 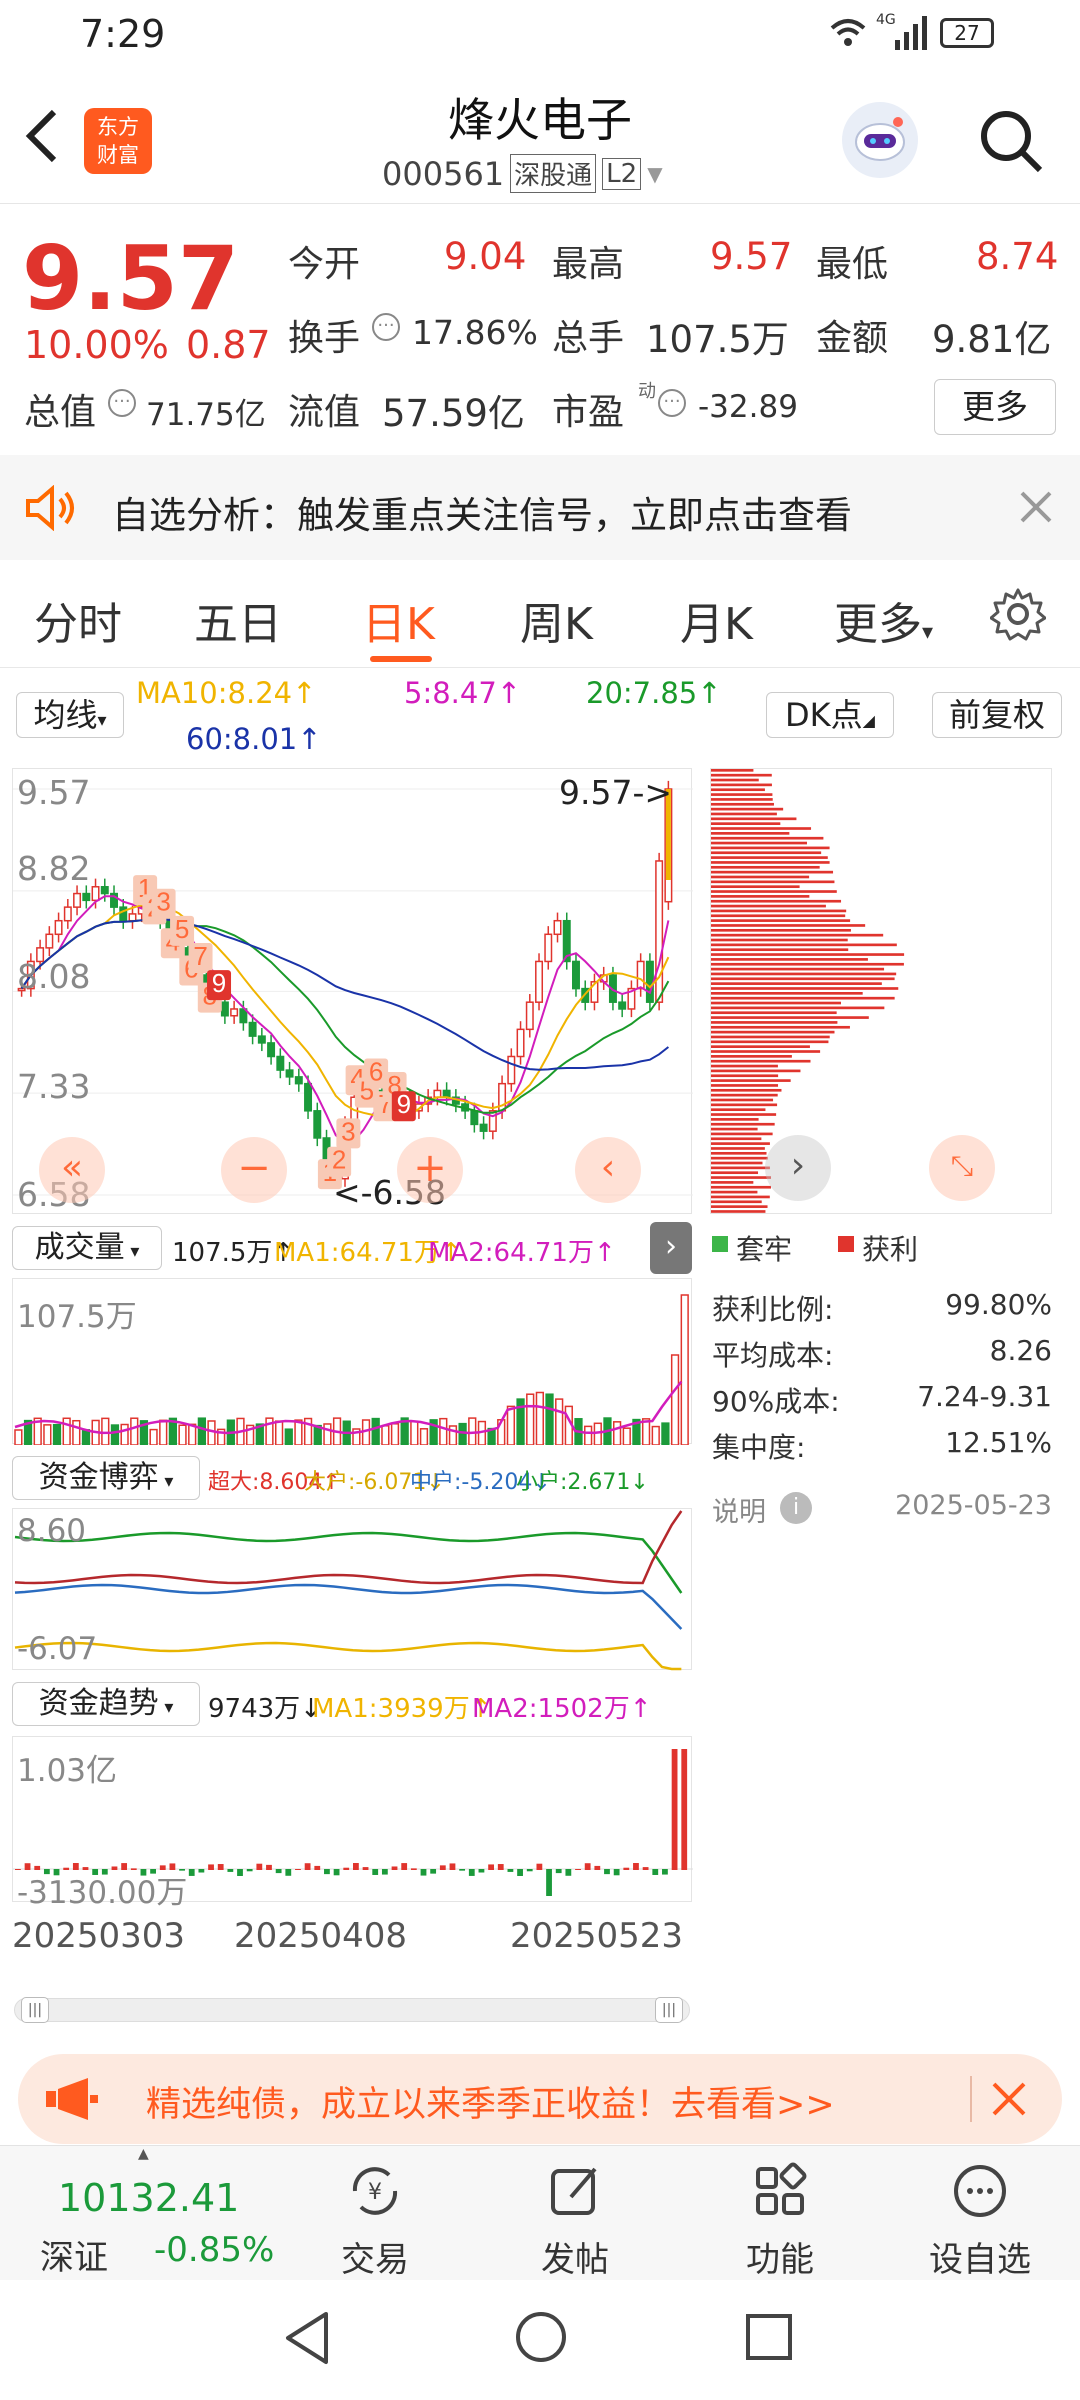 What do you see at coordinates (575, 2213) in the screenshot?
I see `nav-post: 发帖` at bounding box center [575, 2213].